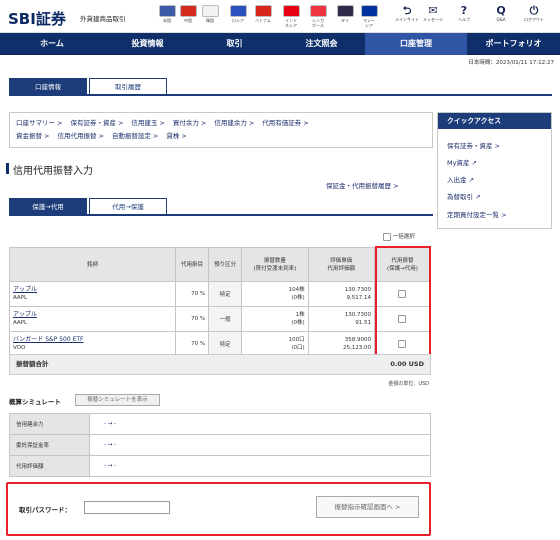 The height and width of the screenshot is (540, 560). I want to click on nav-home: ホーム, so click(52, 44).